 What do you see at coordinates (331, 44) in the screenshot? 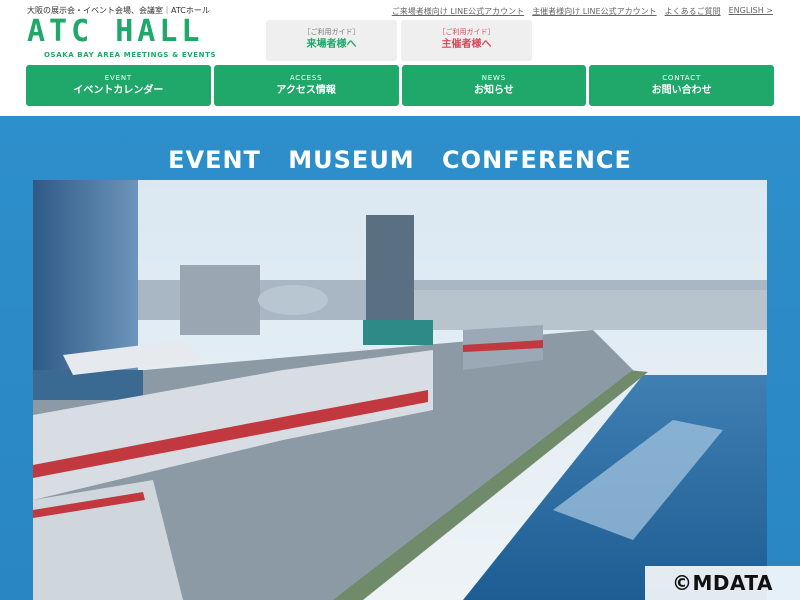
I see `visitor-guide-label: 来場者様へ` at bounding box center [331, 44].